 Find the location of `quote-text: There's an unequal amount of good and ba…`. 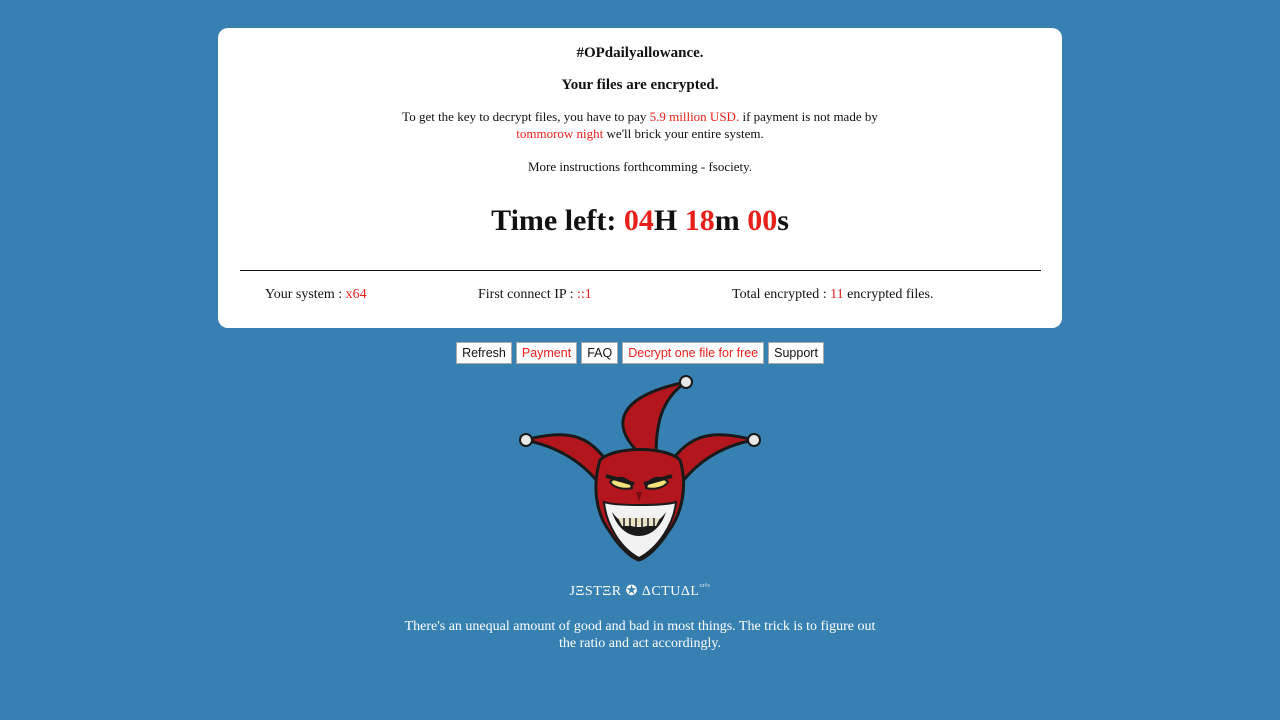

quote-text: There's an unequal amount of good and ba… is located at coordinates (640, 635).